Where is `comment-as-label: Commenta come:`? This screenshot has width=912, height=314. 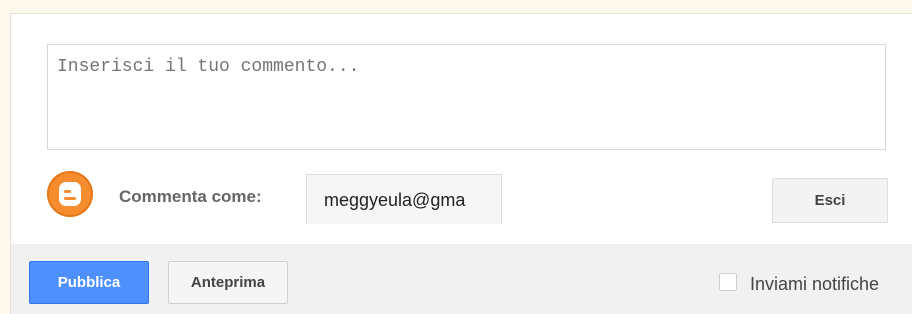
comment-as-label: Commenta come: is located at coordinates (190, 196).